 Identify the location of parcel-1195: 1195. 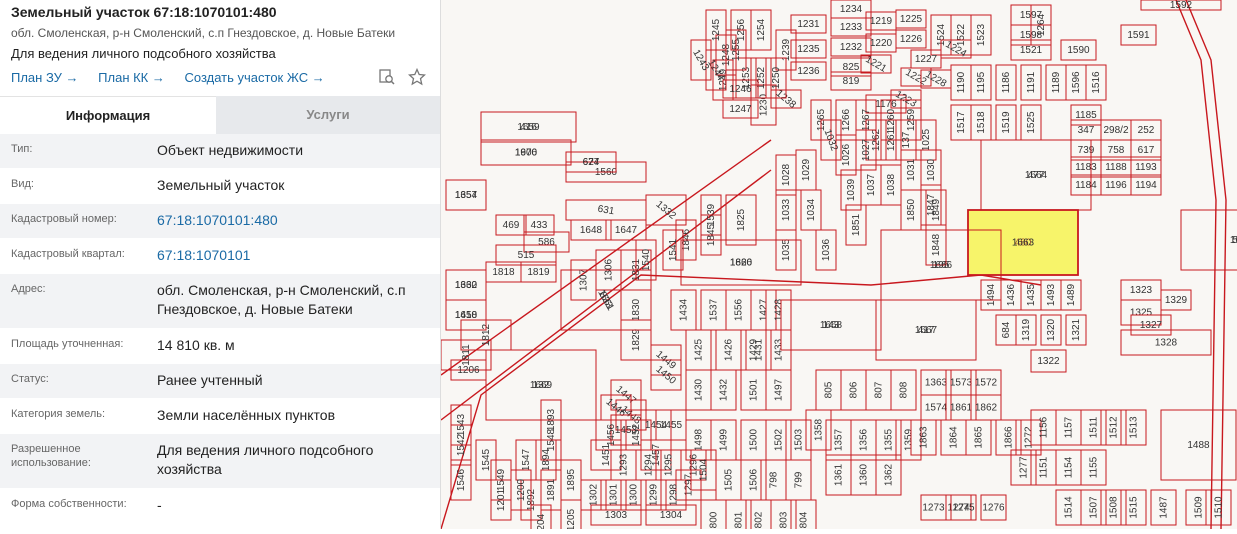
(981, 82).